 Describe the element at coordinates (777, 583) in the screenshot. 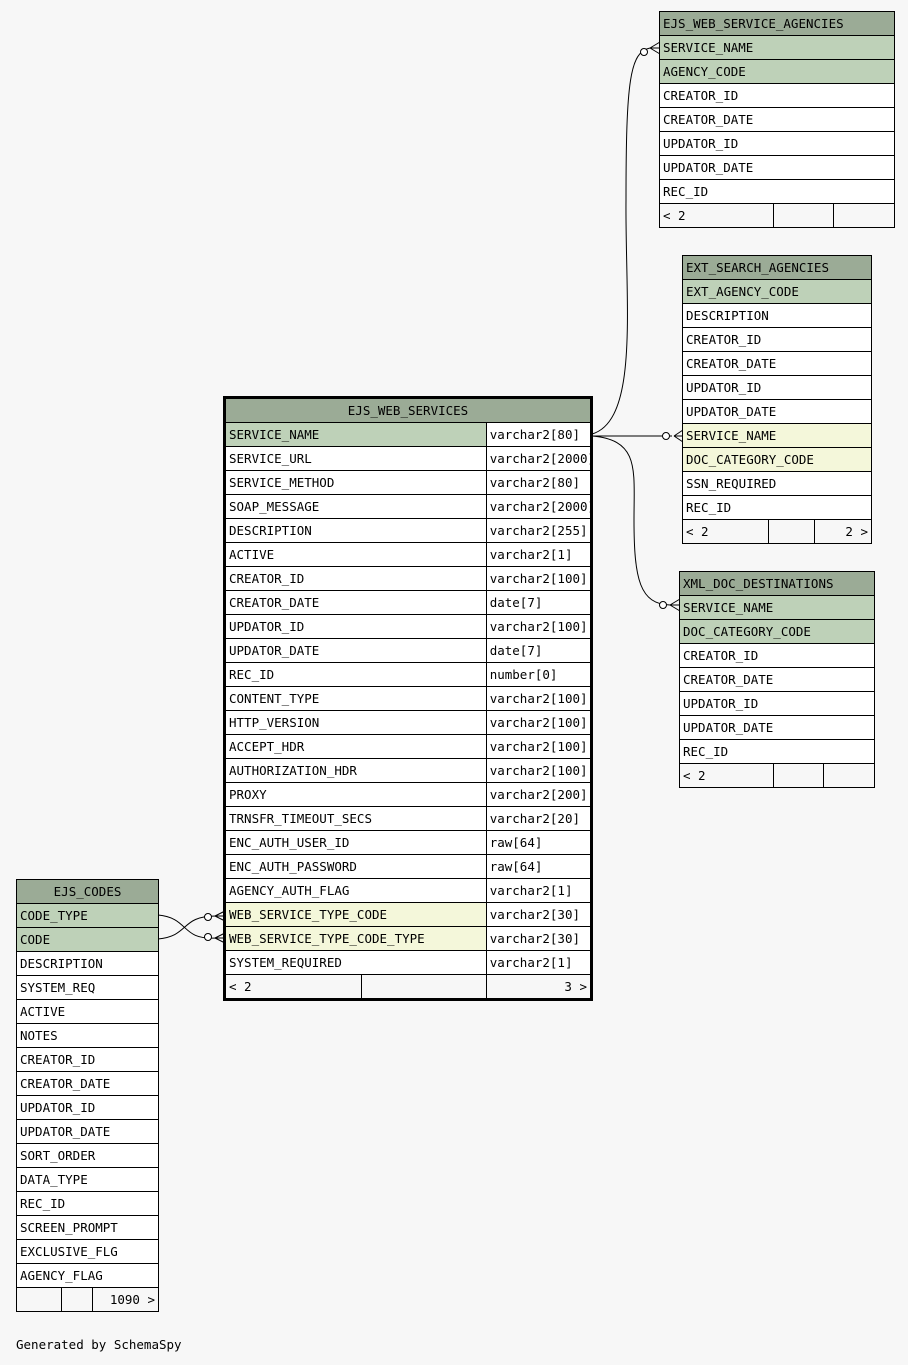

I see `table-title: XML_DOC_DESTINATIONS` at that location.